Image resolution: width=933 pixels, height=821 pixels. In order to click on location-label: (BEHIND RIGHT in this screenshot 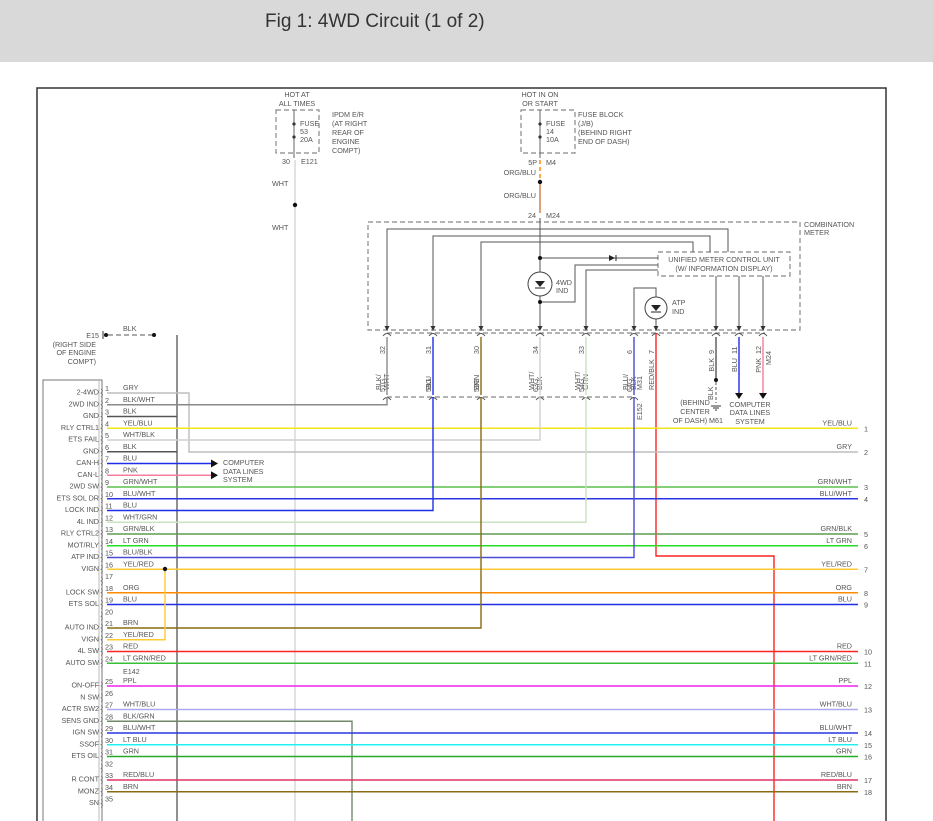, I will do `click(605, 132)`.